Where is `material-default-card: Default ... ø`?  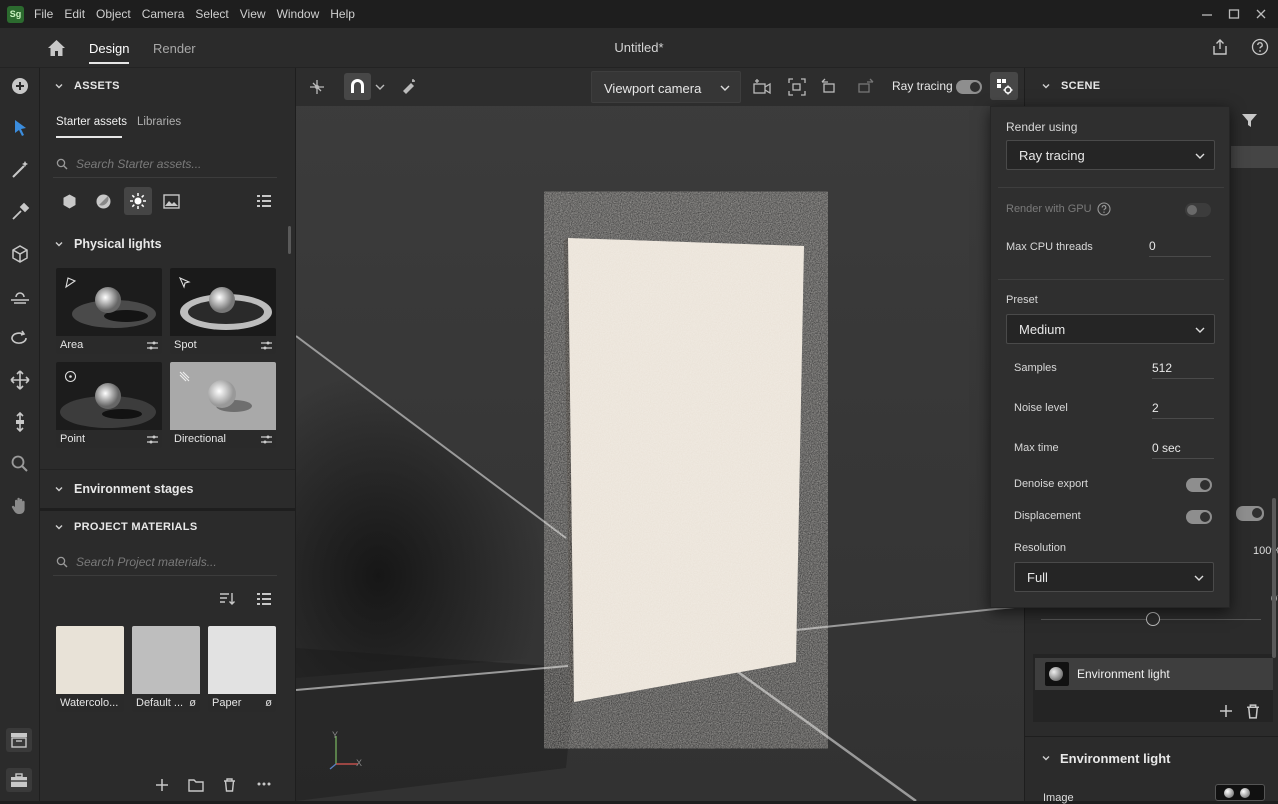 material-default-card: Default ... ø is located at coordinates (166, 669).